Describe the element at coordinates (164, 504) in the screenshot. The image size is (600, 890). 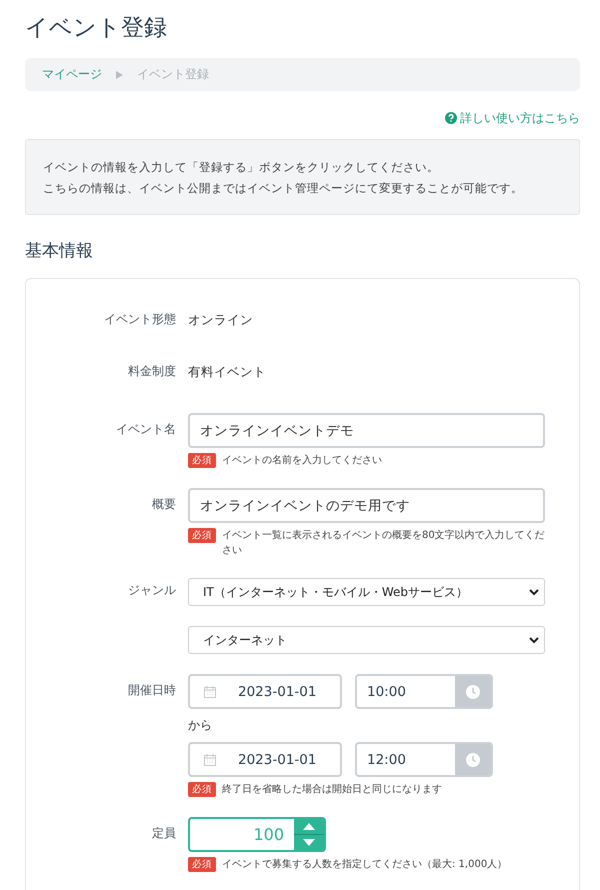
I see `field-label: 概要` at that location.